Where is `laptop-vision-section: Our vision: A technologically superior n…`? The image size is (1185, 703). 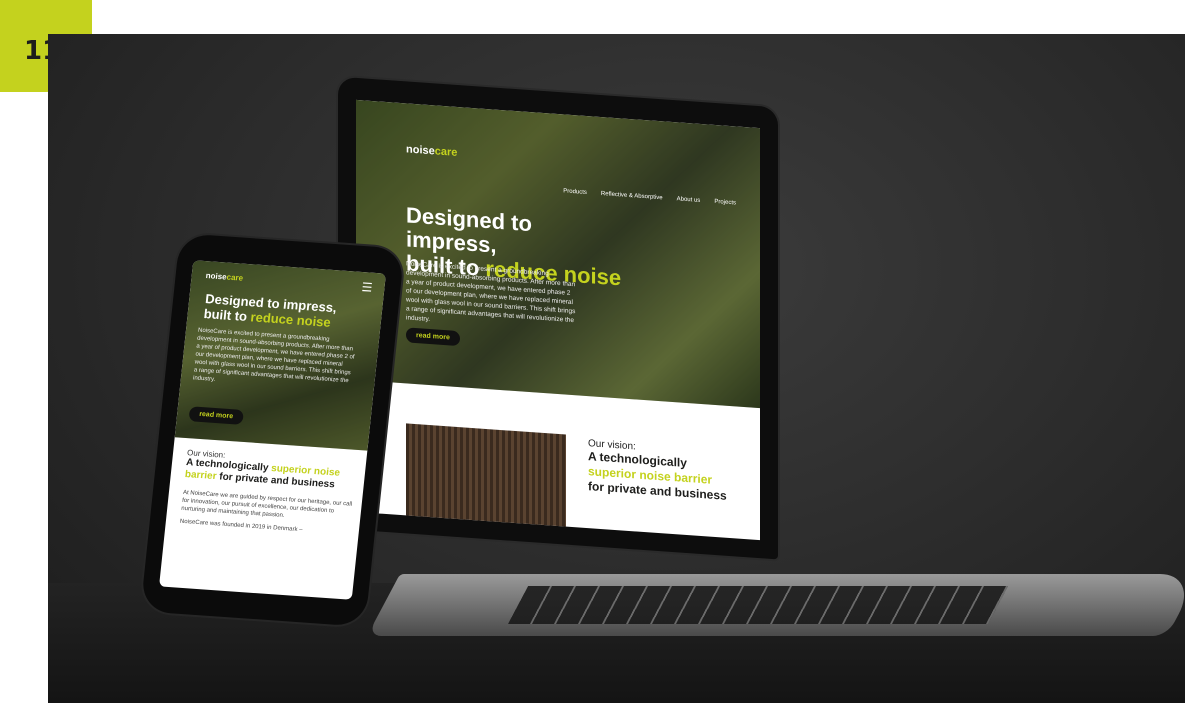 laptop-vision-section: Our vision: A technologically superior n… is located at coordinates (663, 471).